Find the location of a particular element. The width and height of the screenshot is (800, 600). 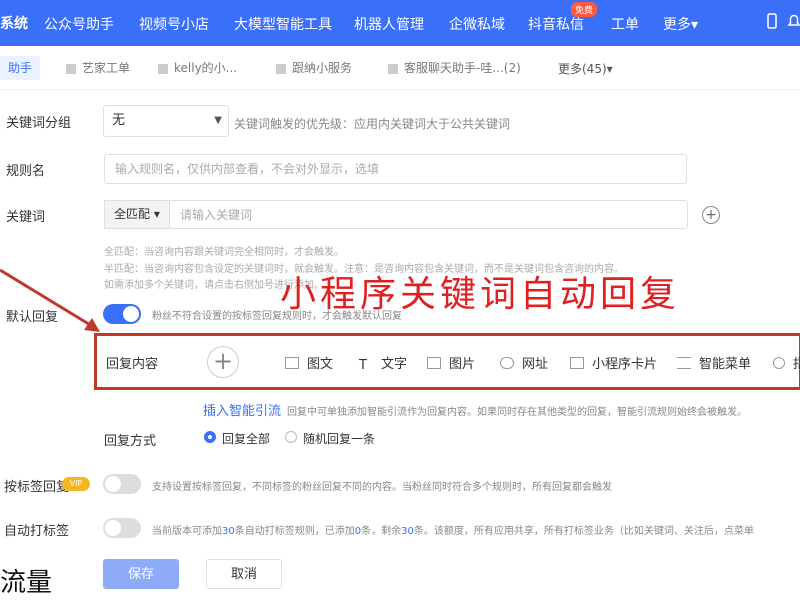

bell-icon is located at coordinates (792, 21).